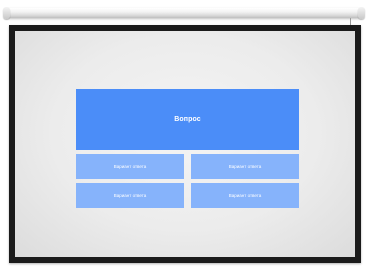 Image resolution: width=368 pixels, height=269 pixels. I want to click on screen-roller-housing, so click(184, 13).